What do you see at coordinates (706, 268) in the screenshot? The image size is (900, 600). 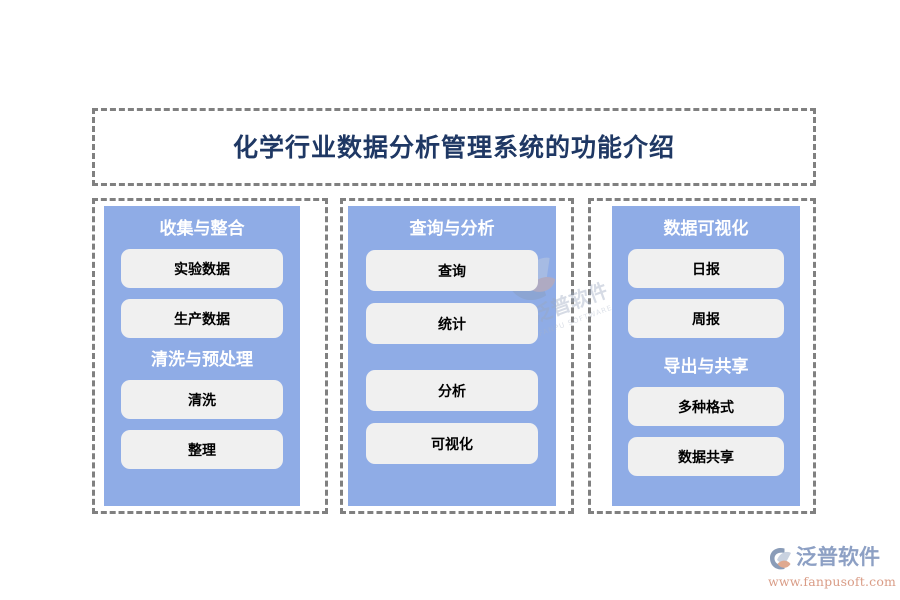 I see `item-box: 日报` at bounding box center [706, 268].